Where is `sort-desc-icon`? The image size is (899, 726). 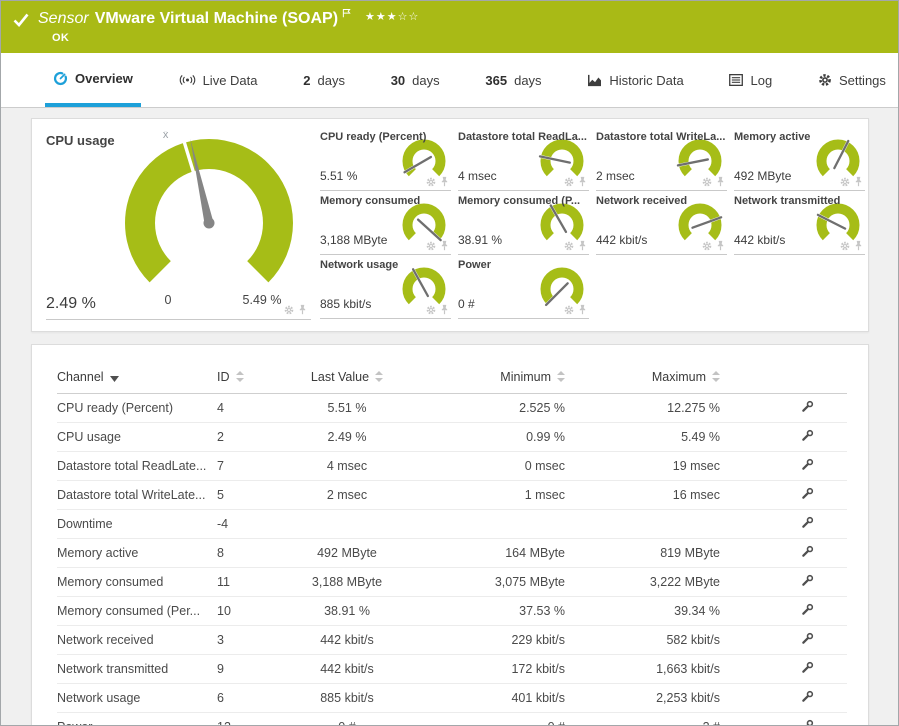
sort-desc-icon is located at coordinates (114, 379).